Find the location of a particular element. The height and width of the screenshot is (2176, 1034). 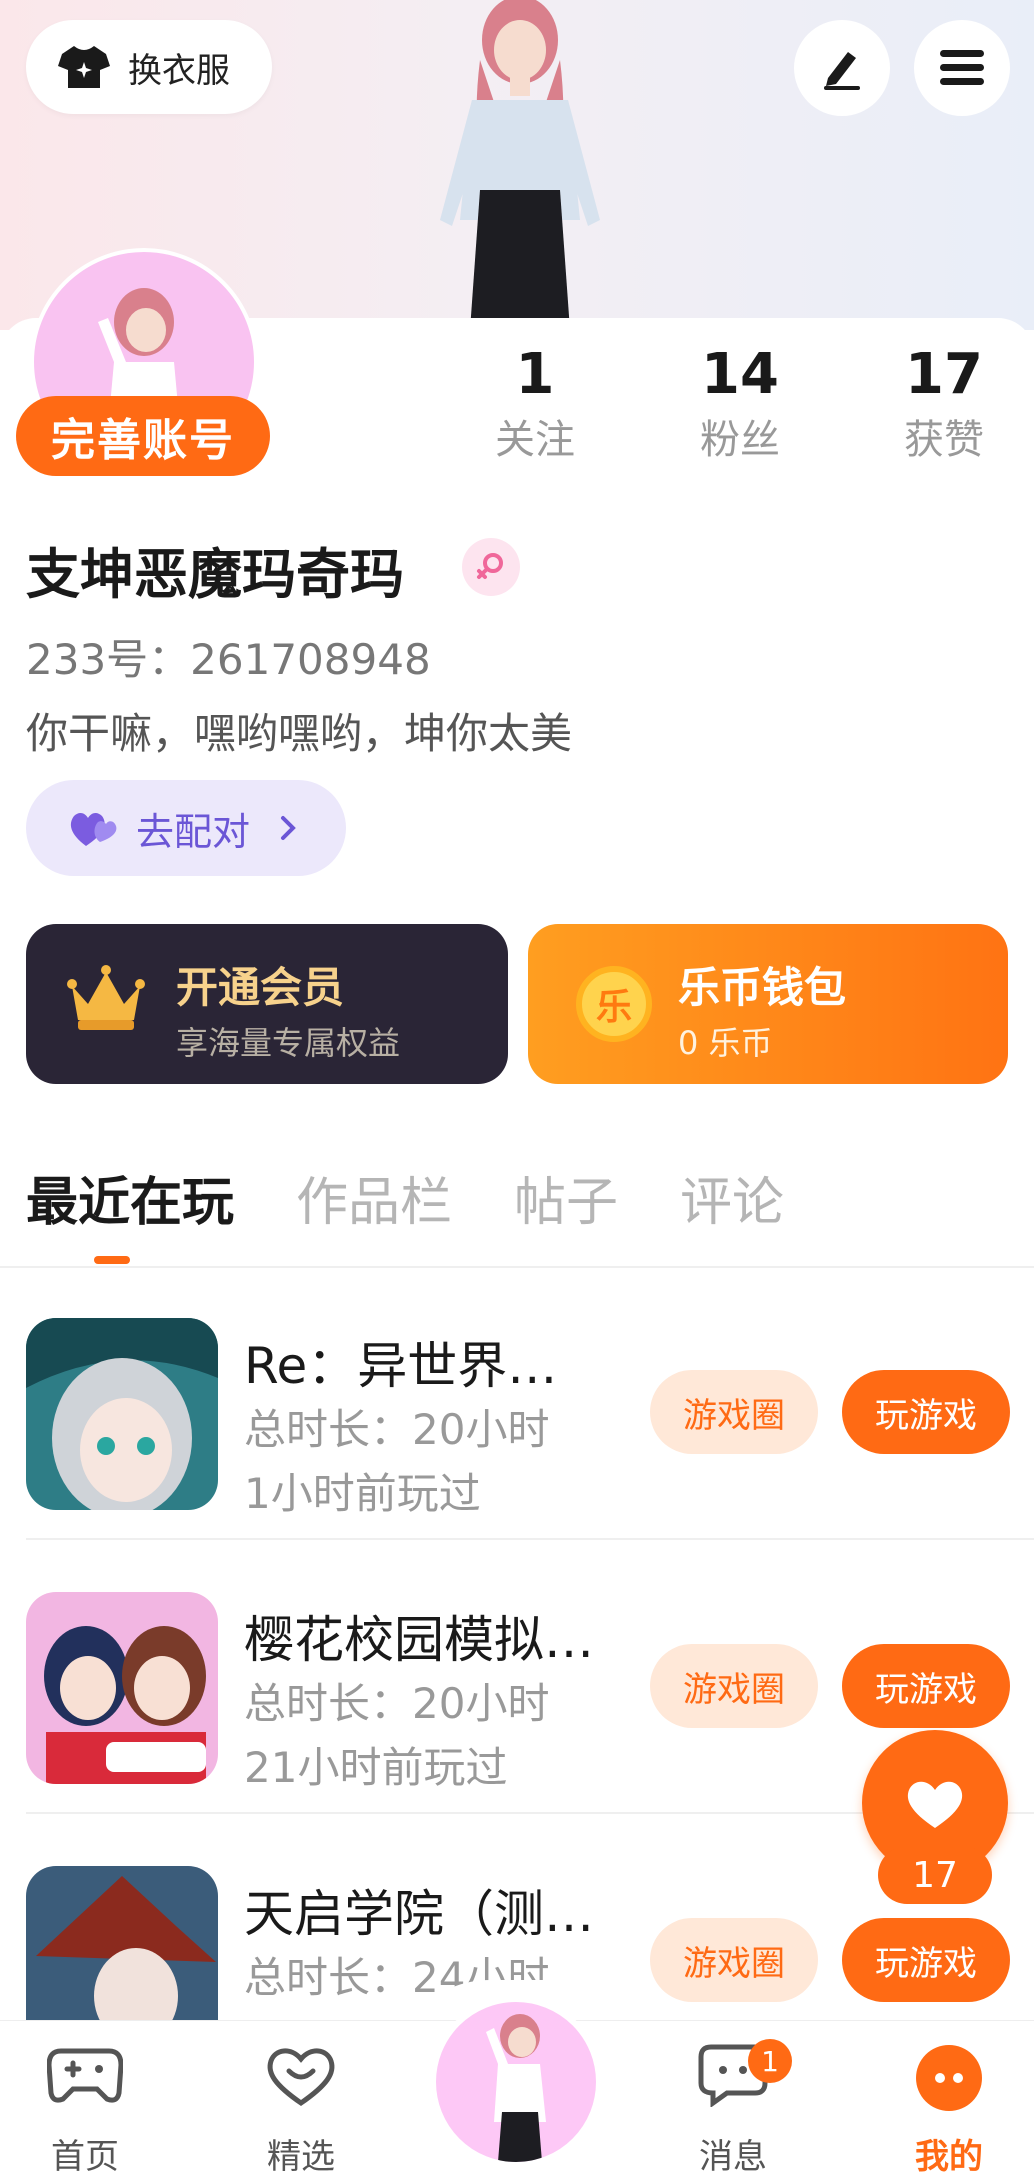

tab-works: 作品栏 is located at coordinates (374, 1200).